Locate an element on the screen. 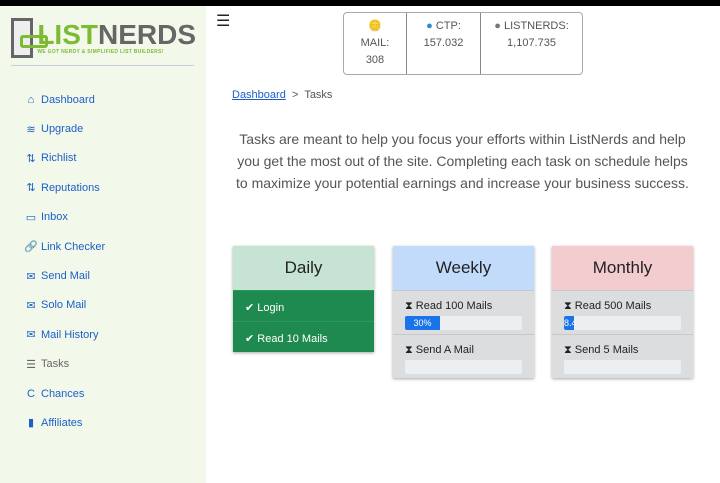 The image size is (720, 483). history-icon: ✉ is located at coordinates (31, 335).